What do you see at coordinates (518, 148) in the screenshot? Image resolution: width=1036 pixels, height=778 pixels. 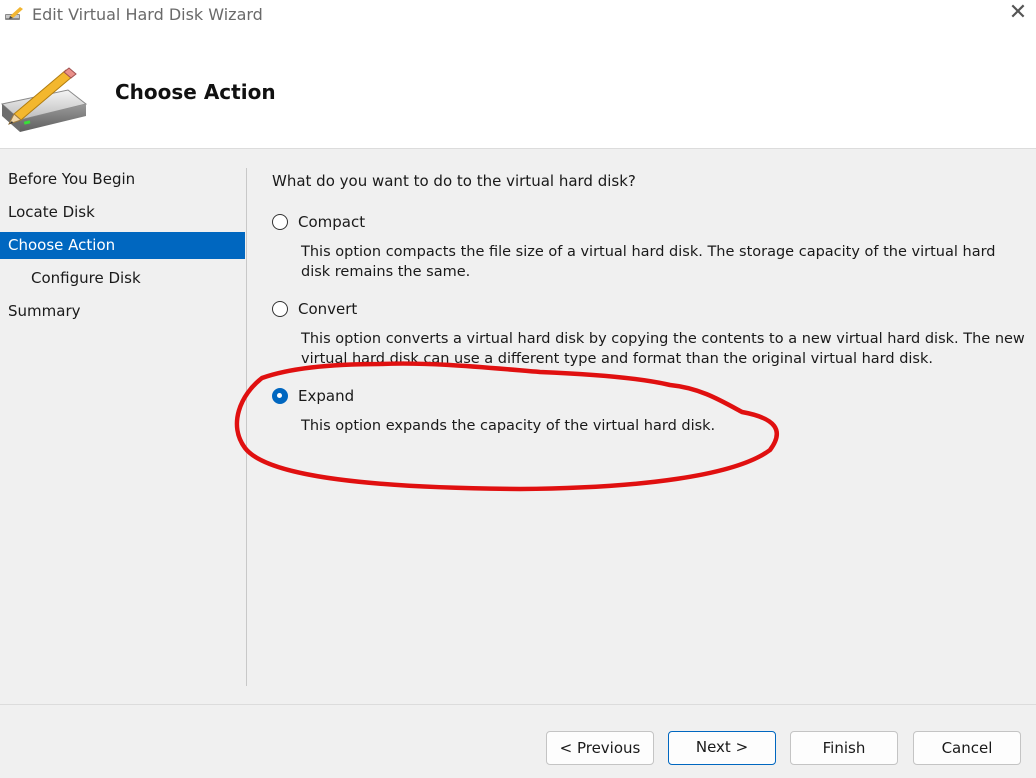 I see `header-divider` at bounding box center [518, 148].